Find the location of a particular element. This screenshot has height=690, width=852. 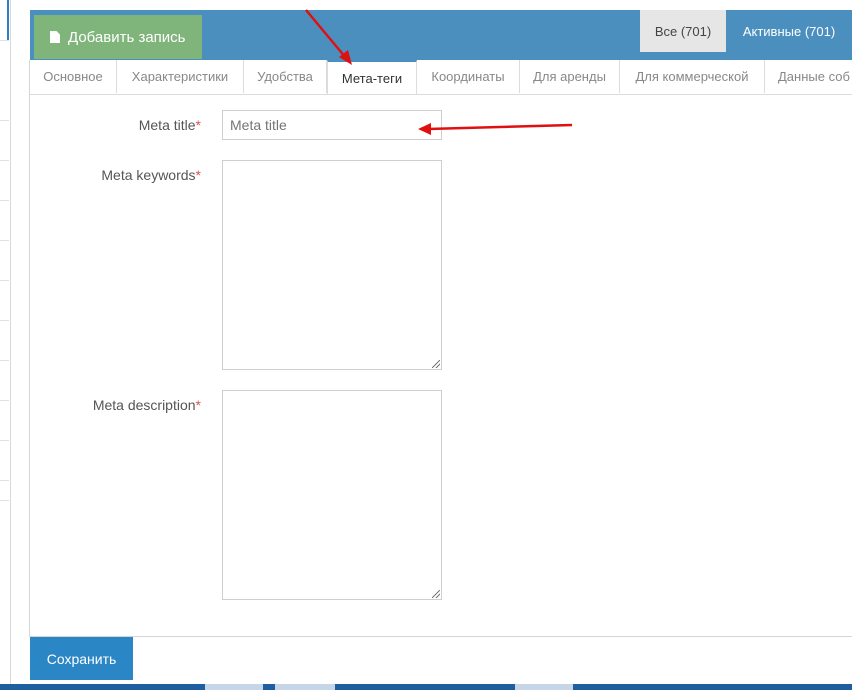

annotation-arrow-tab is located at coordinates (328, 37).